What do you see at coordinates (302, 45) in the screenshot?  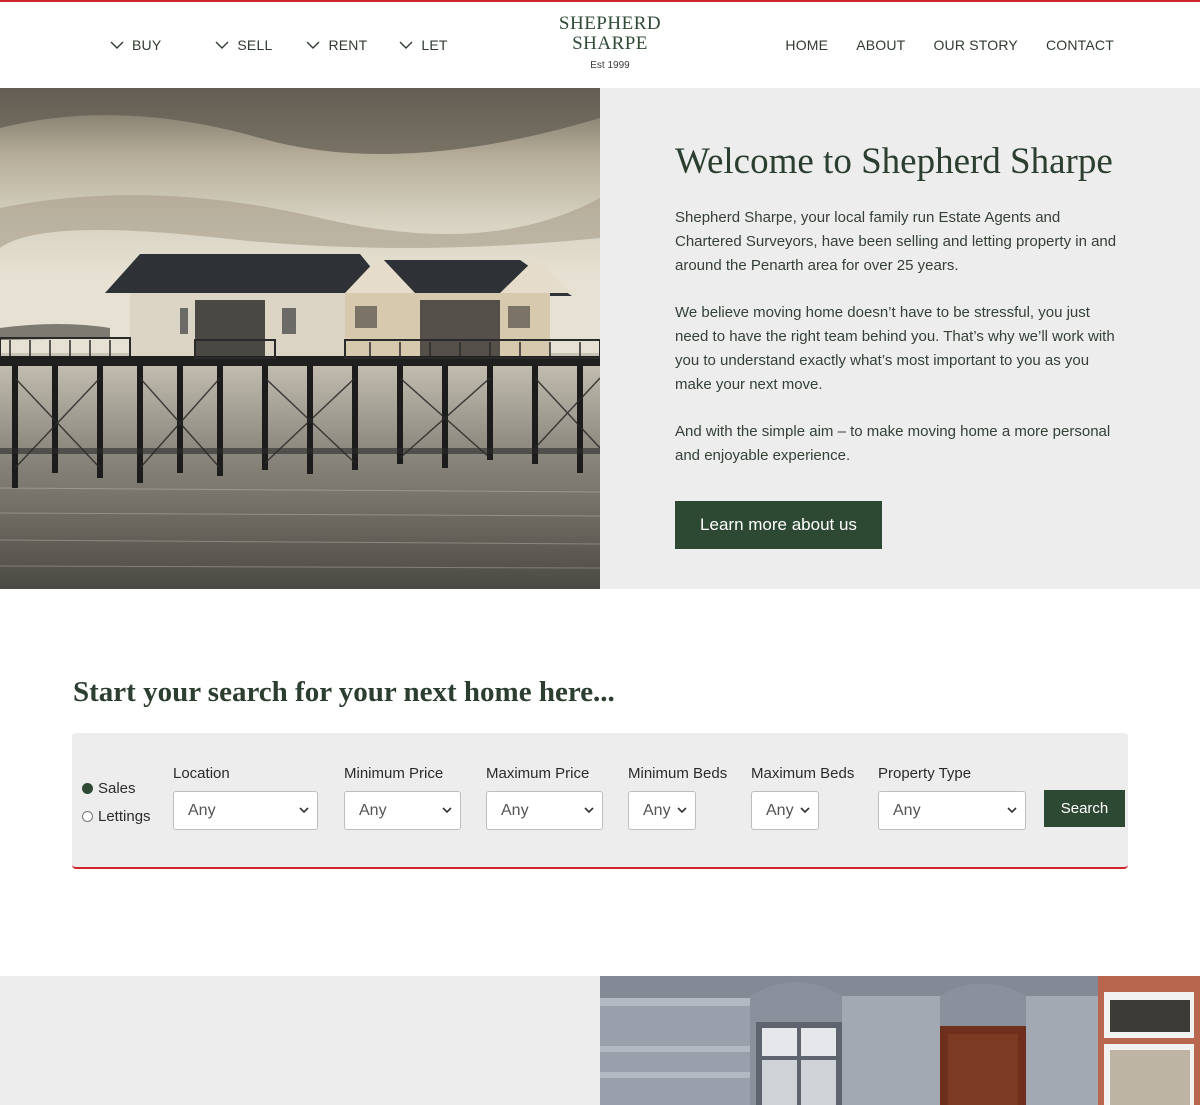 I see `primary-nav-left: BUY SELL RENT LET` at bounding box center [302, 45].